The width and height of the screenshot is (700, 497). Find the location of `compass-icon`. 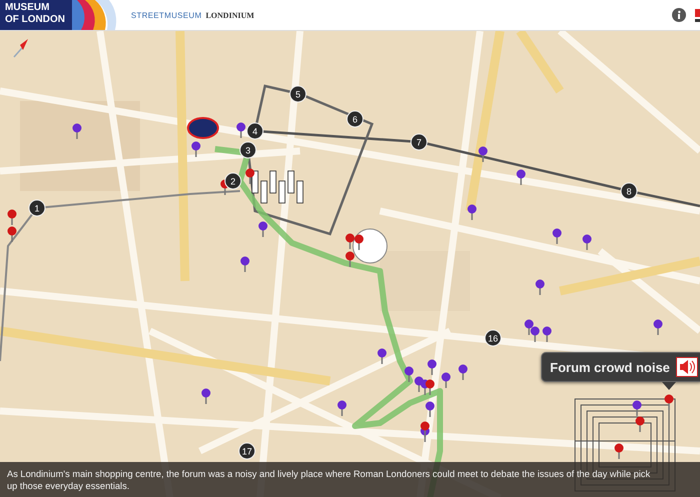

compass-icon is located at coordinates (20, 48).